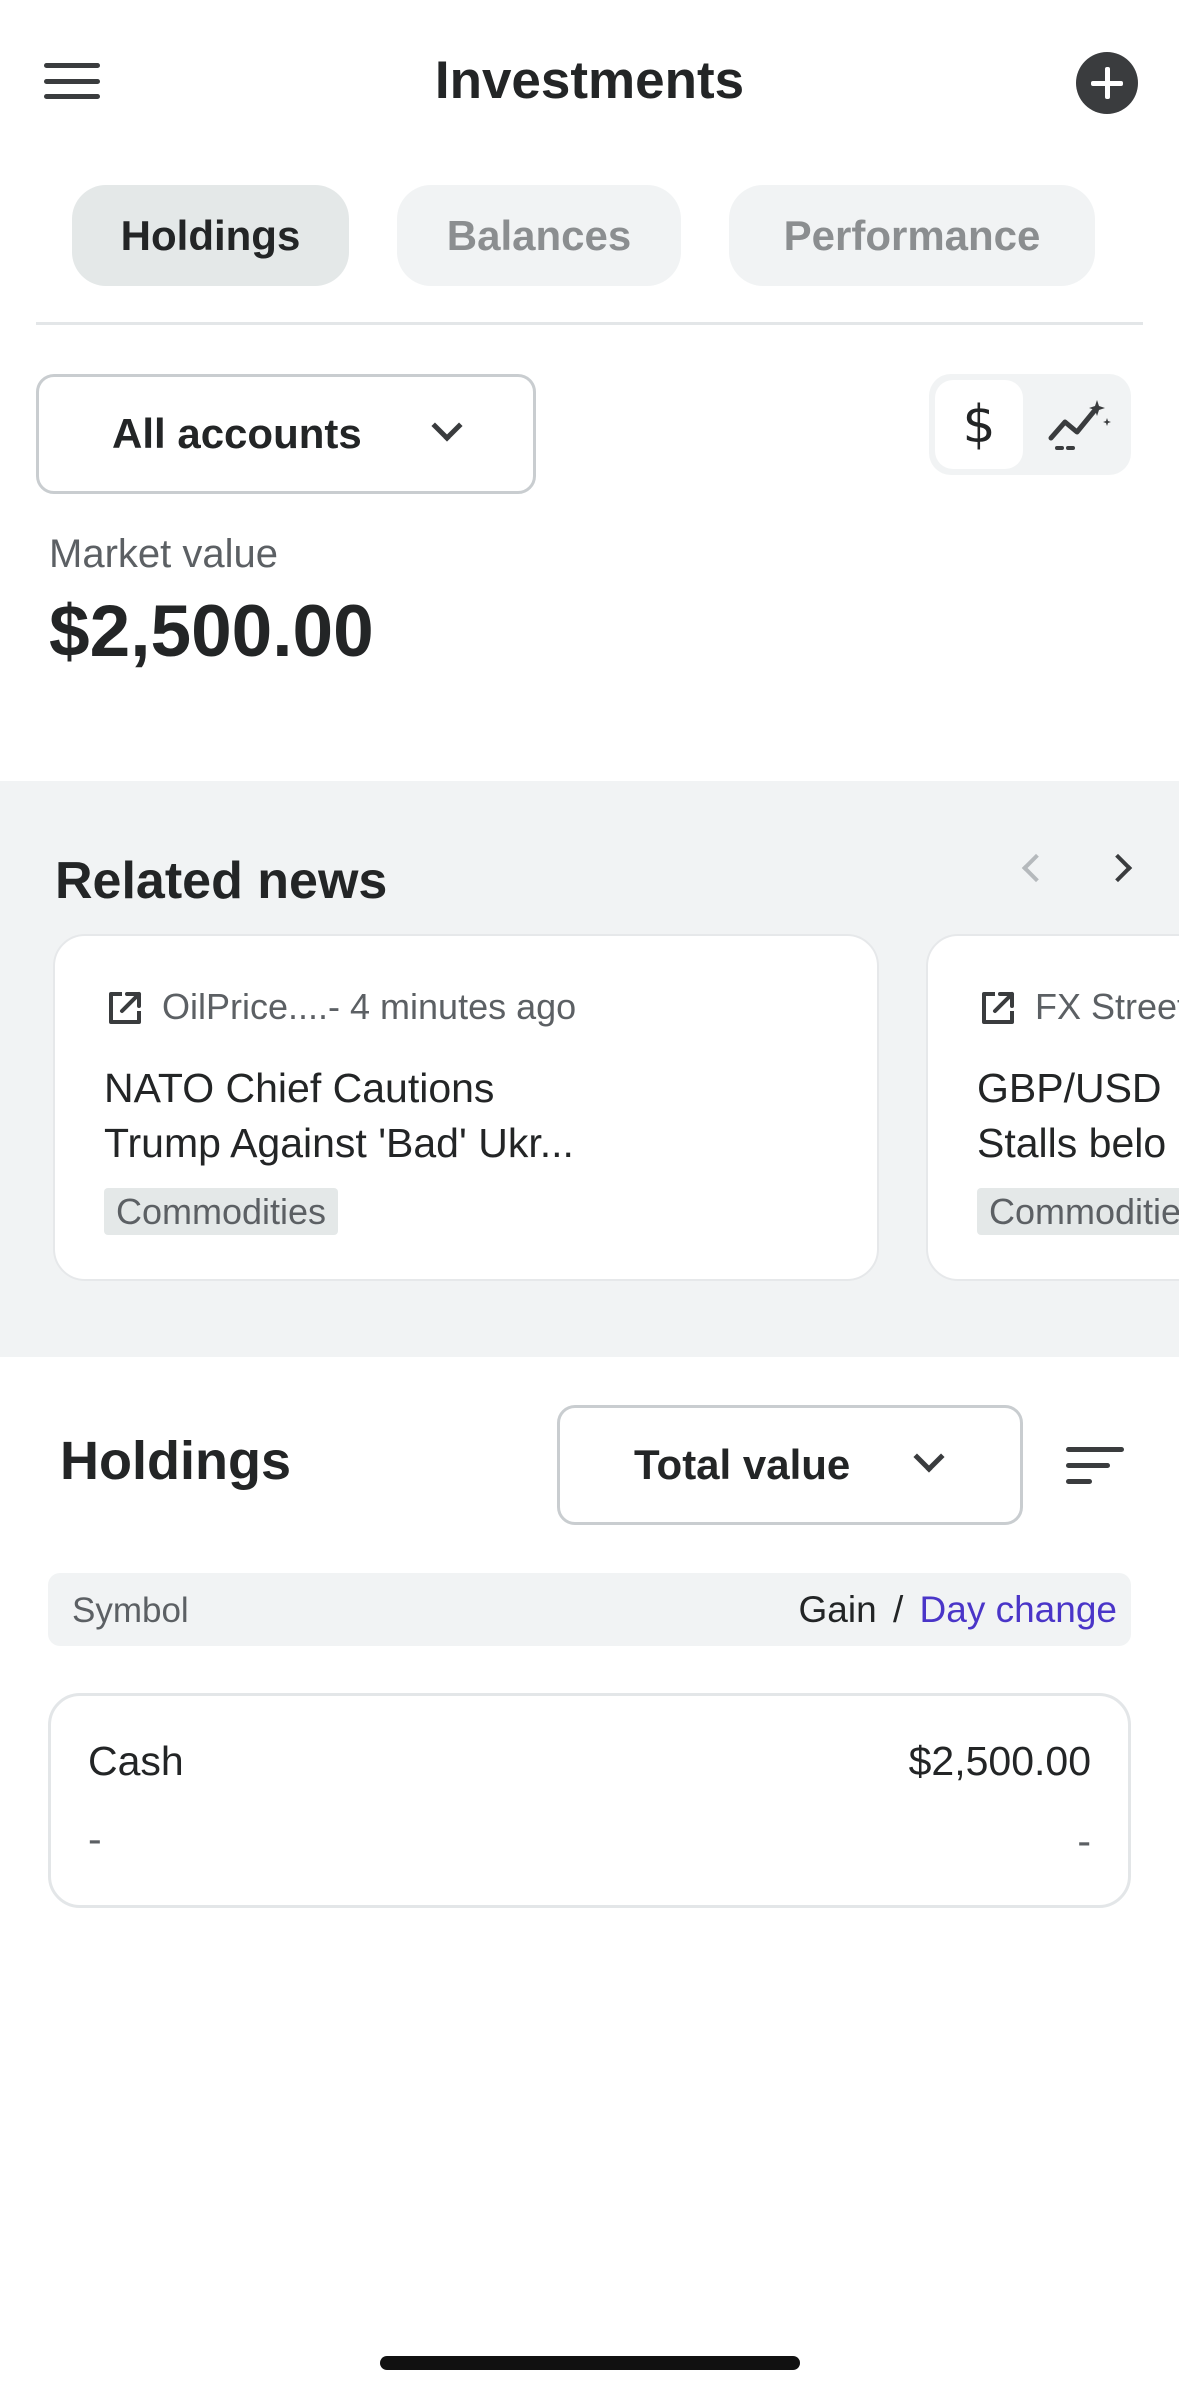 This screenshot has height=2396, width=1179. Describe the element at coordinates (237, 433) in the screenshot. I see `account-filter-label: All accounts` at that location.